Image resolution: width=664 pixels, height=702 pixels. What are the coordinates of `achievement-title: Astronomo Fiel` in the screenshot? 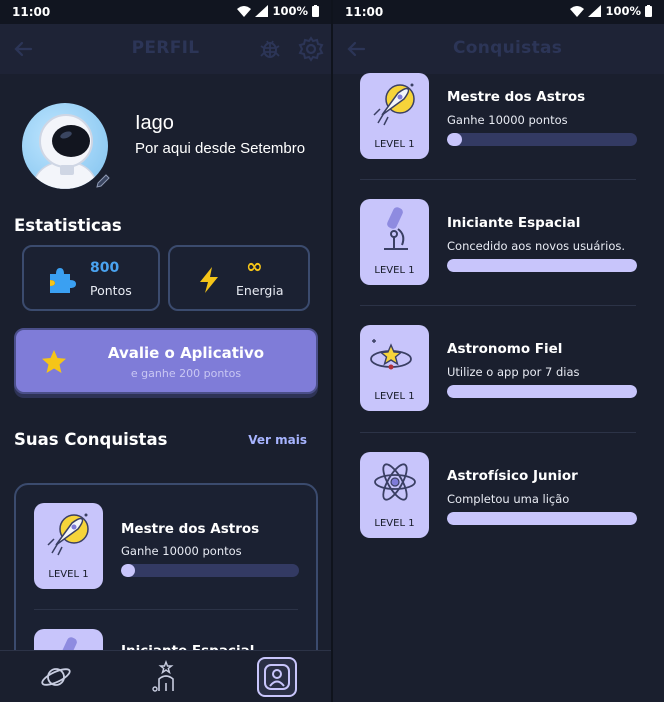 It's located at (505, 349).